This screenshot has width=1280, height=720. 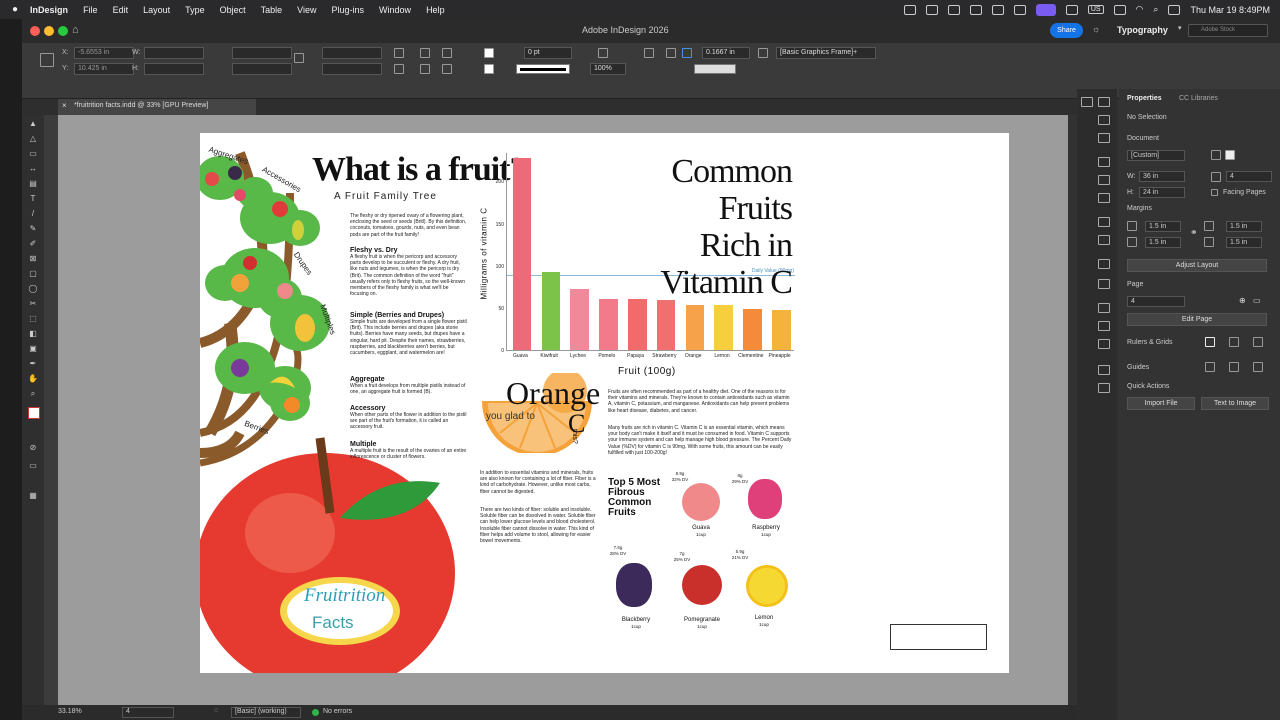 I want to click on scale-x-field, so click(x=262, y=53).